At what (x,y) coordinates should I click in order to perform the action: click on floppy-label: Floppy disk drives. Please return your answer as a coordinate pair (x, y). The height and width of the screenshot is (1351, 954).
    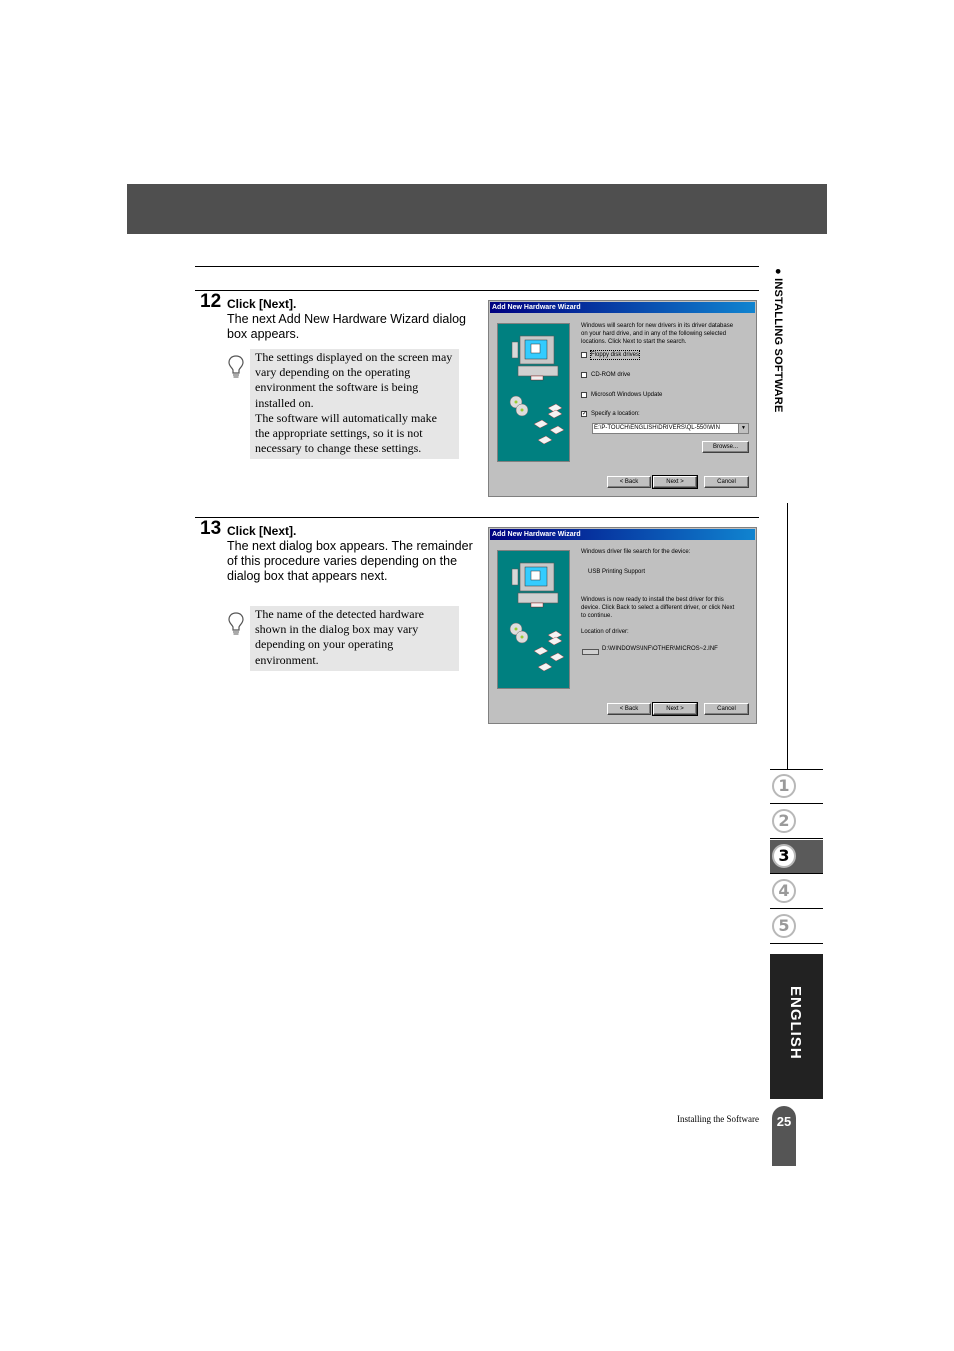
    Looking at the image, I should click on (615, 355).